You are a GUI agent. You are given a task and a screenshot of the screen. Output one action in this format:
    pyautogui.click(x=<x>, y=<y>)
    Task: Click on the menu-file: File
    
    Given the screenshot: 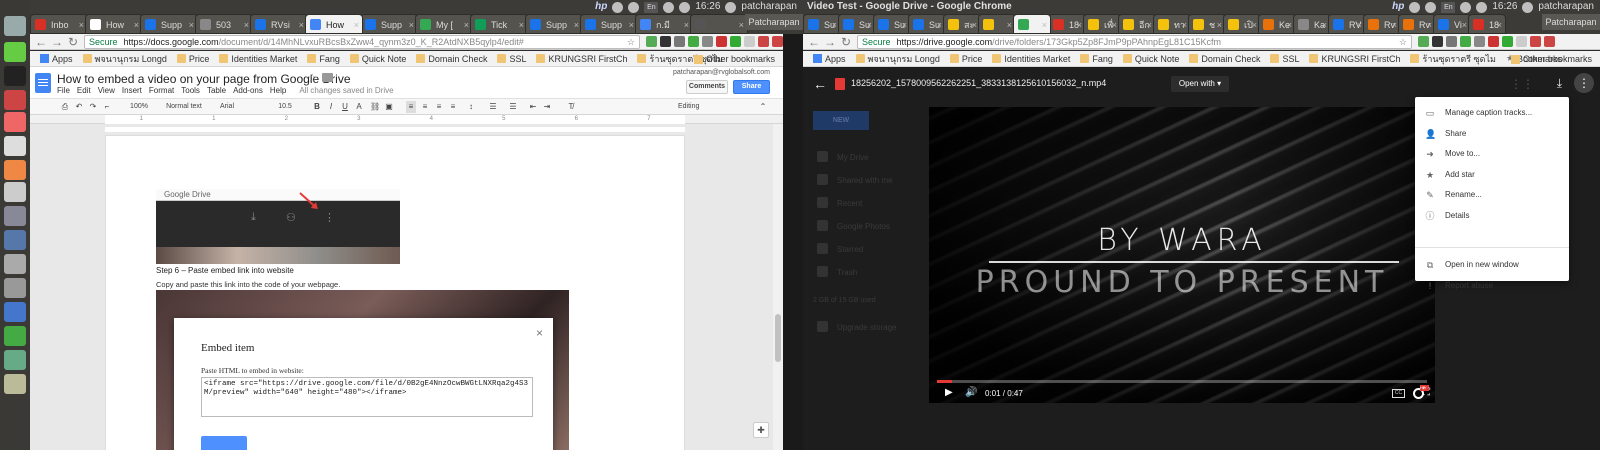 What is the action you would take?
    pyautogui.click(x=63, y=90)
    